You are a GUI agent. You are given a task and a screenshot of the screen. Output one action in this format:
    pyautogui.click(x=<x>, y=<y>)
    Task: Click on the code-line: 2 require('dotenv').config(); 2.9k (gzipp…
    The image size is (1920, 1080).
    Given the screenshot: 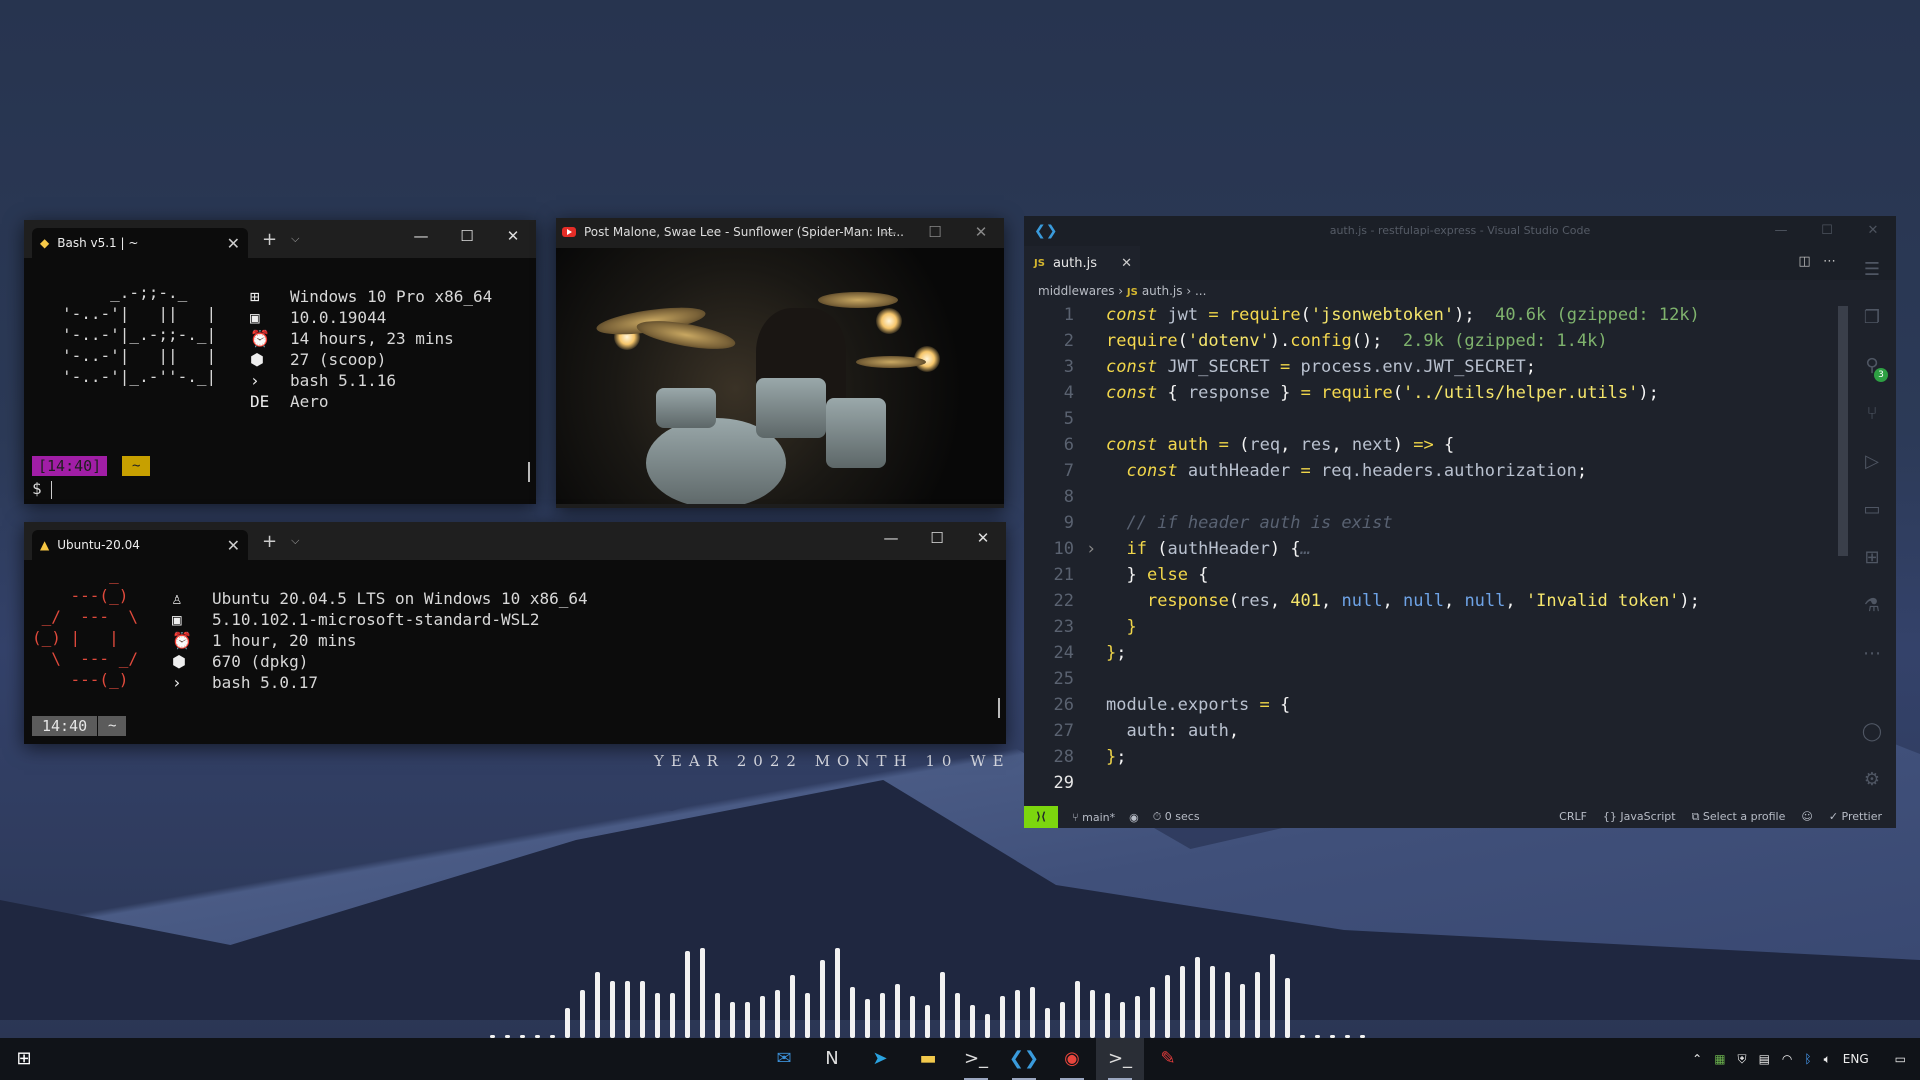 What is the action you would take?
    pyautogui.click(x=1429, y=341)
    